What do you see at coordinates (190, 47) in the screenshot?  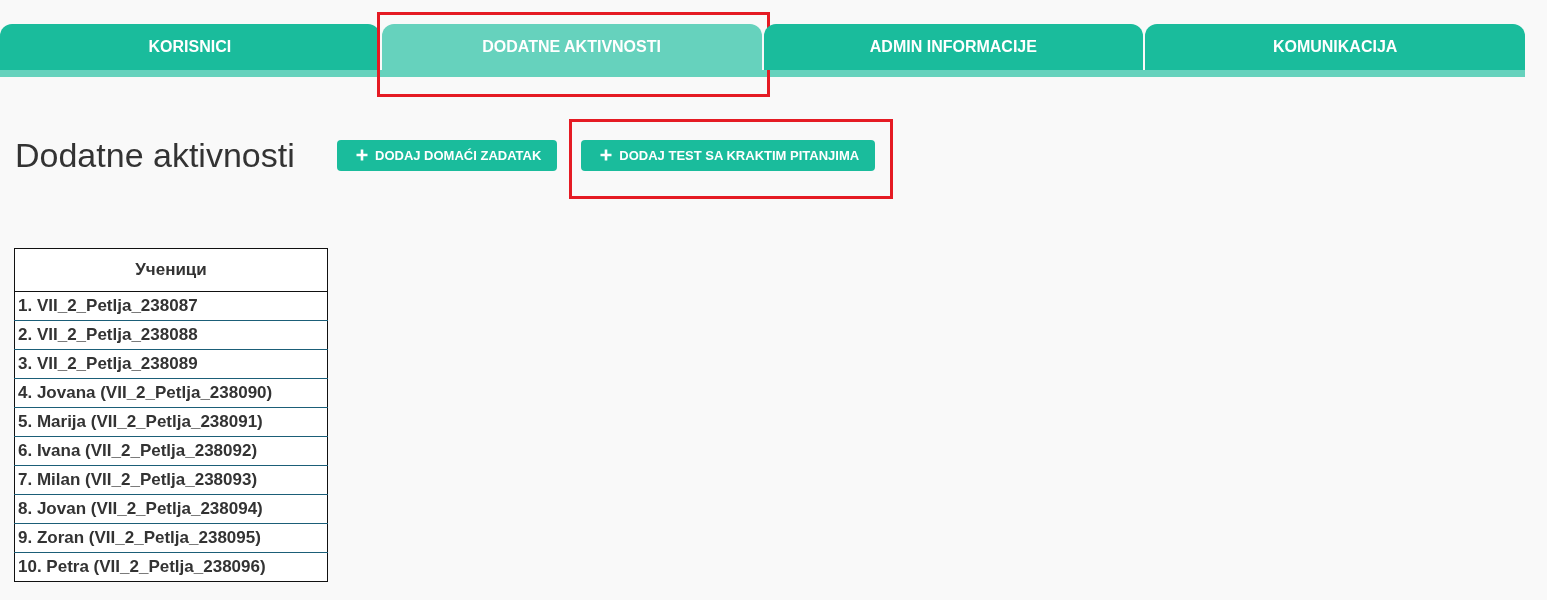 I see `nav-tab: KORISNICI` at bounding box center [190, 47].